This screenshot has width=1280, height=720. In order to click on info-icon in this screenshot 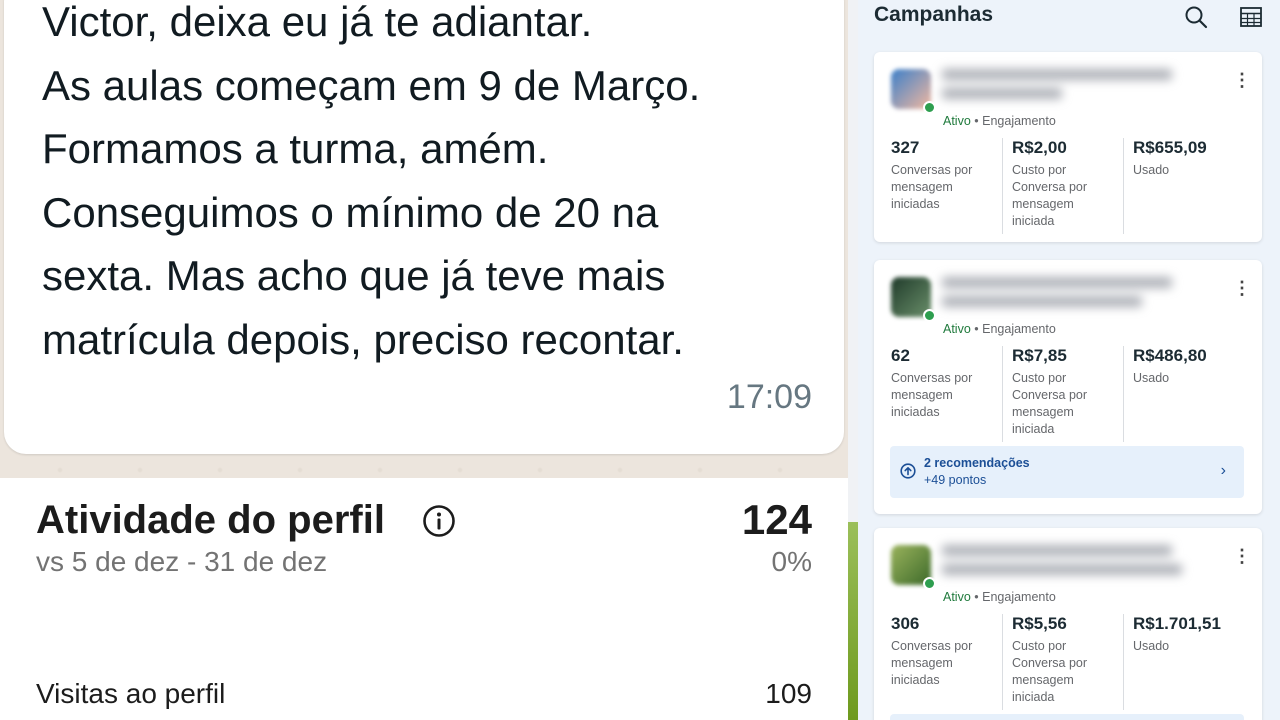, I will do `click(439, 521)`.